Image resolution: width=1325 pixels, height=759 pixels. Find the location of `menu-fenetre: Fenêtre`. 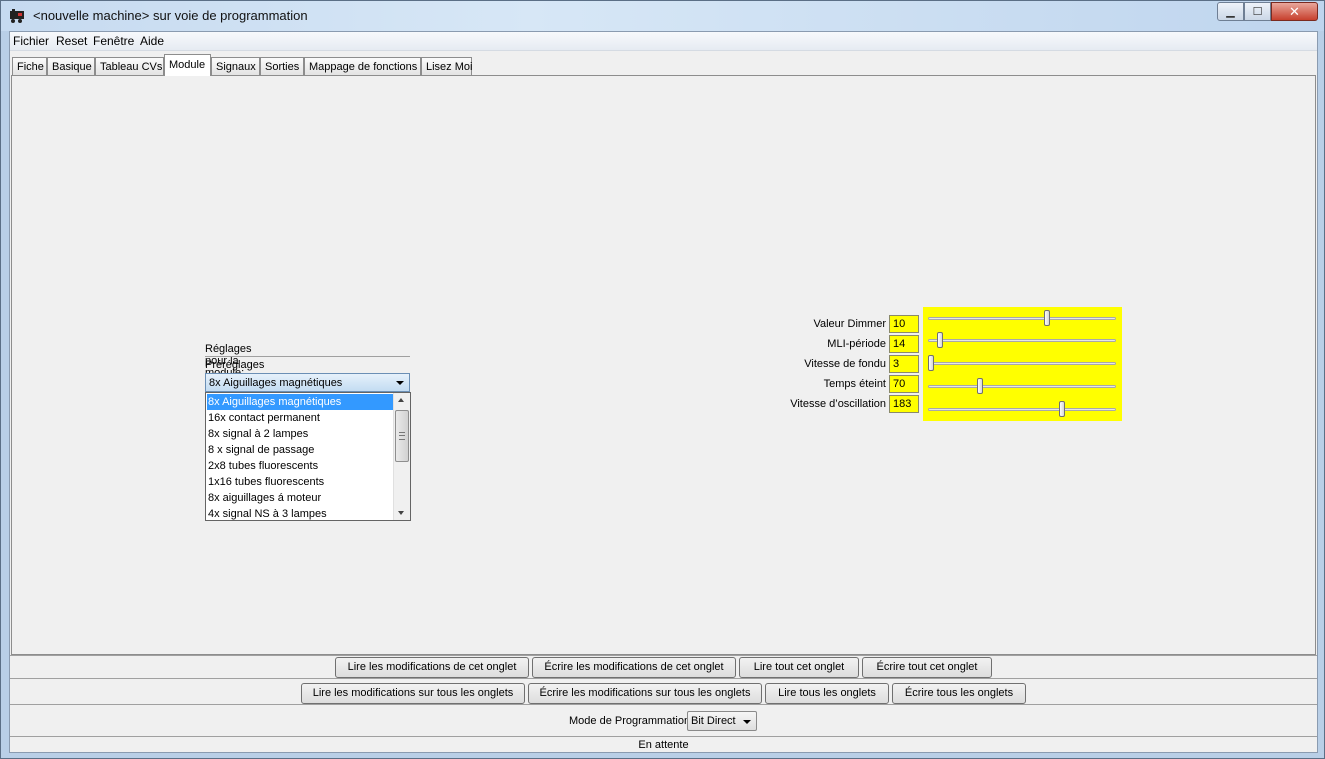

menu-fenetre: Fenêtre is located at coordinates (113, 41).